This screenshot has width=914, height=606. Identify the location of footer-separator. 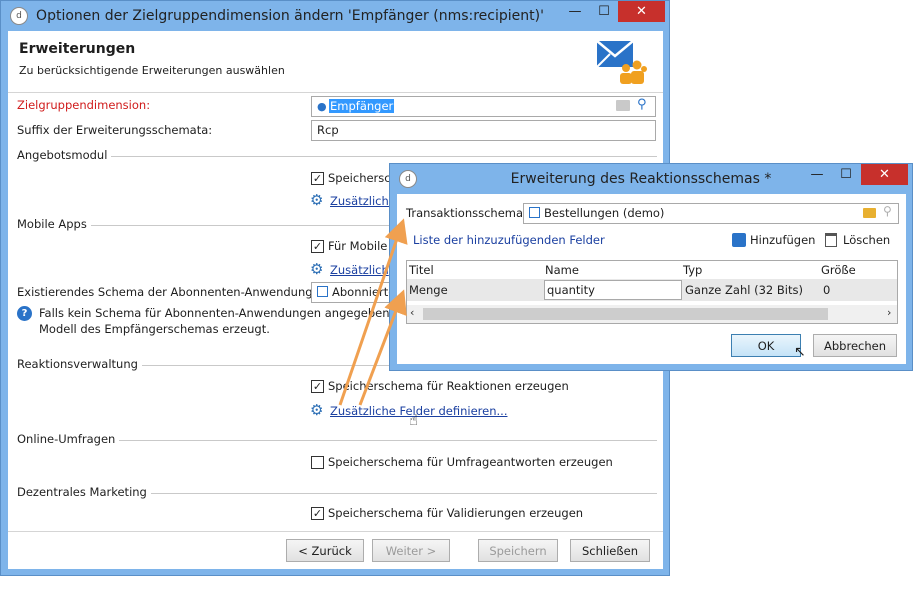
(335, 531).